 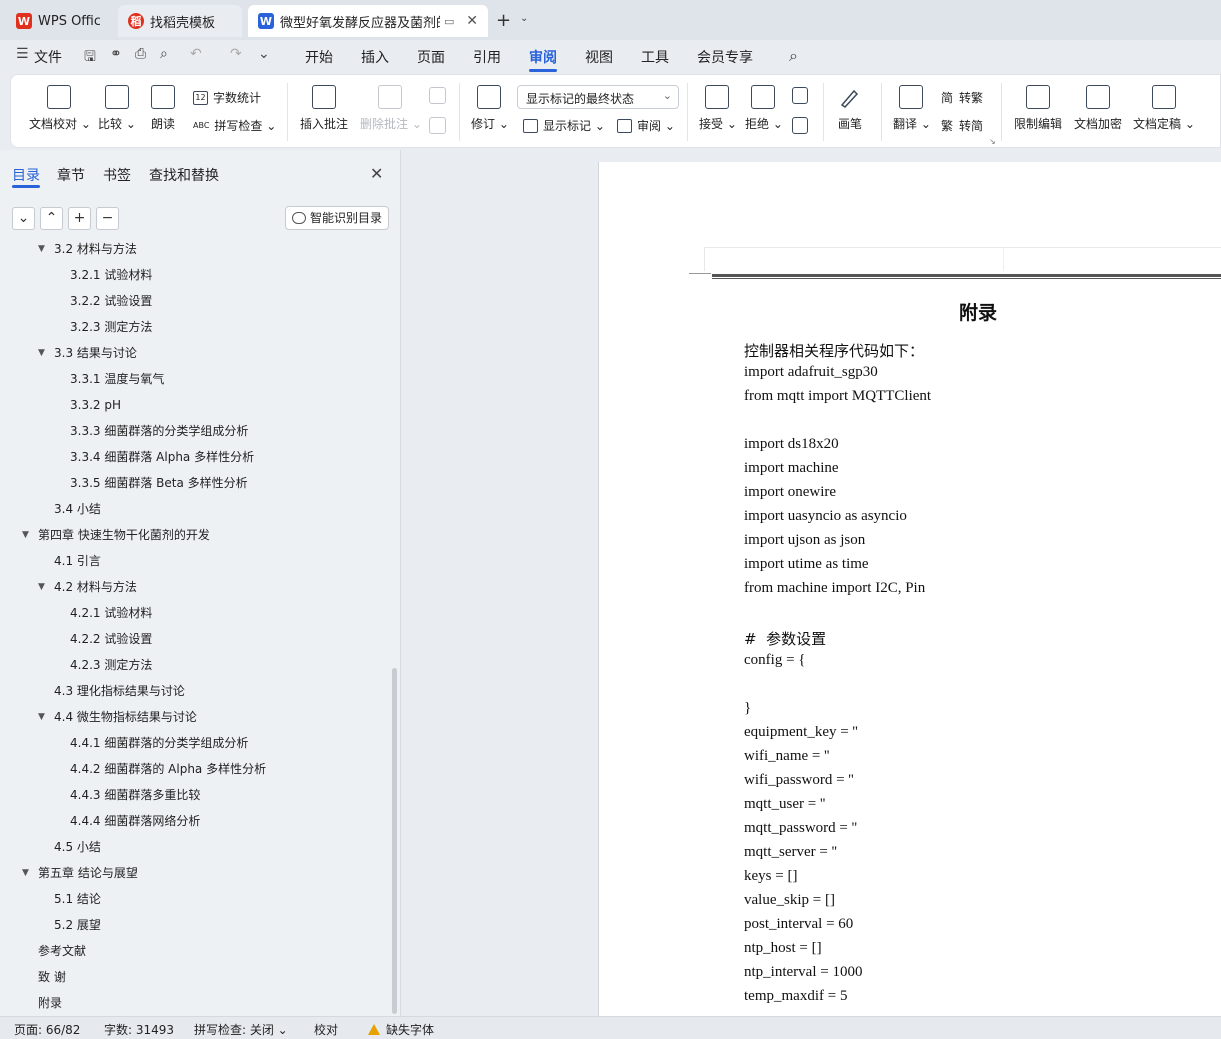 What do you see at coordinates (87, 587) in the screenshot?
I see `toc-item: ▼ 4.2 材料与方法` at bounding box center [87, 587].